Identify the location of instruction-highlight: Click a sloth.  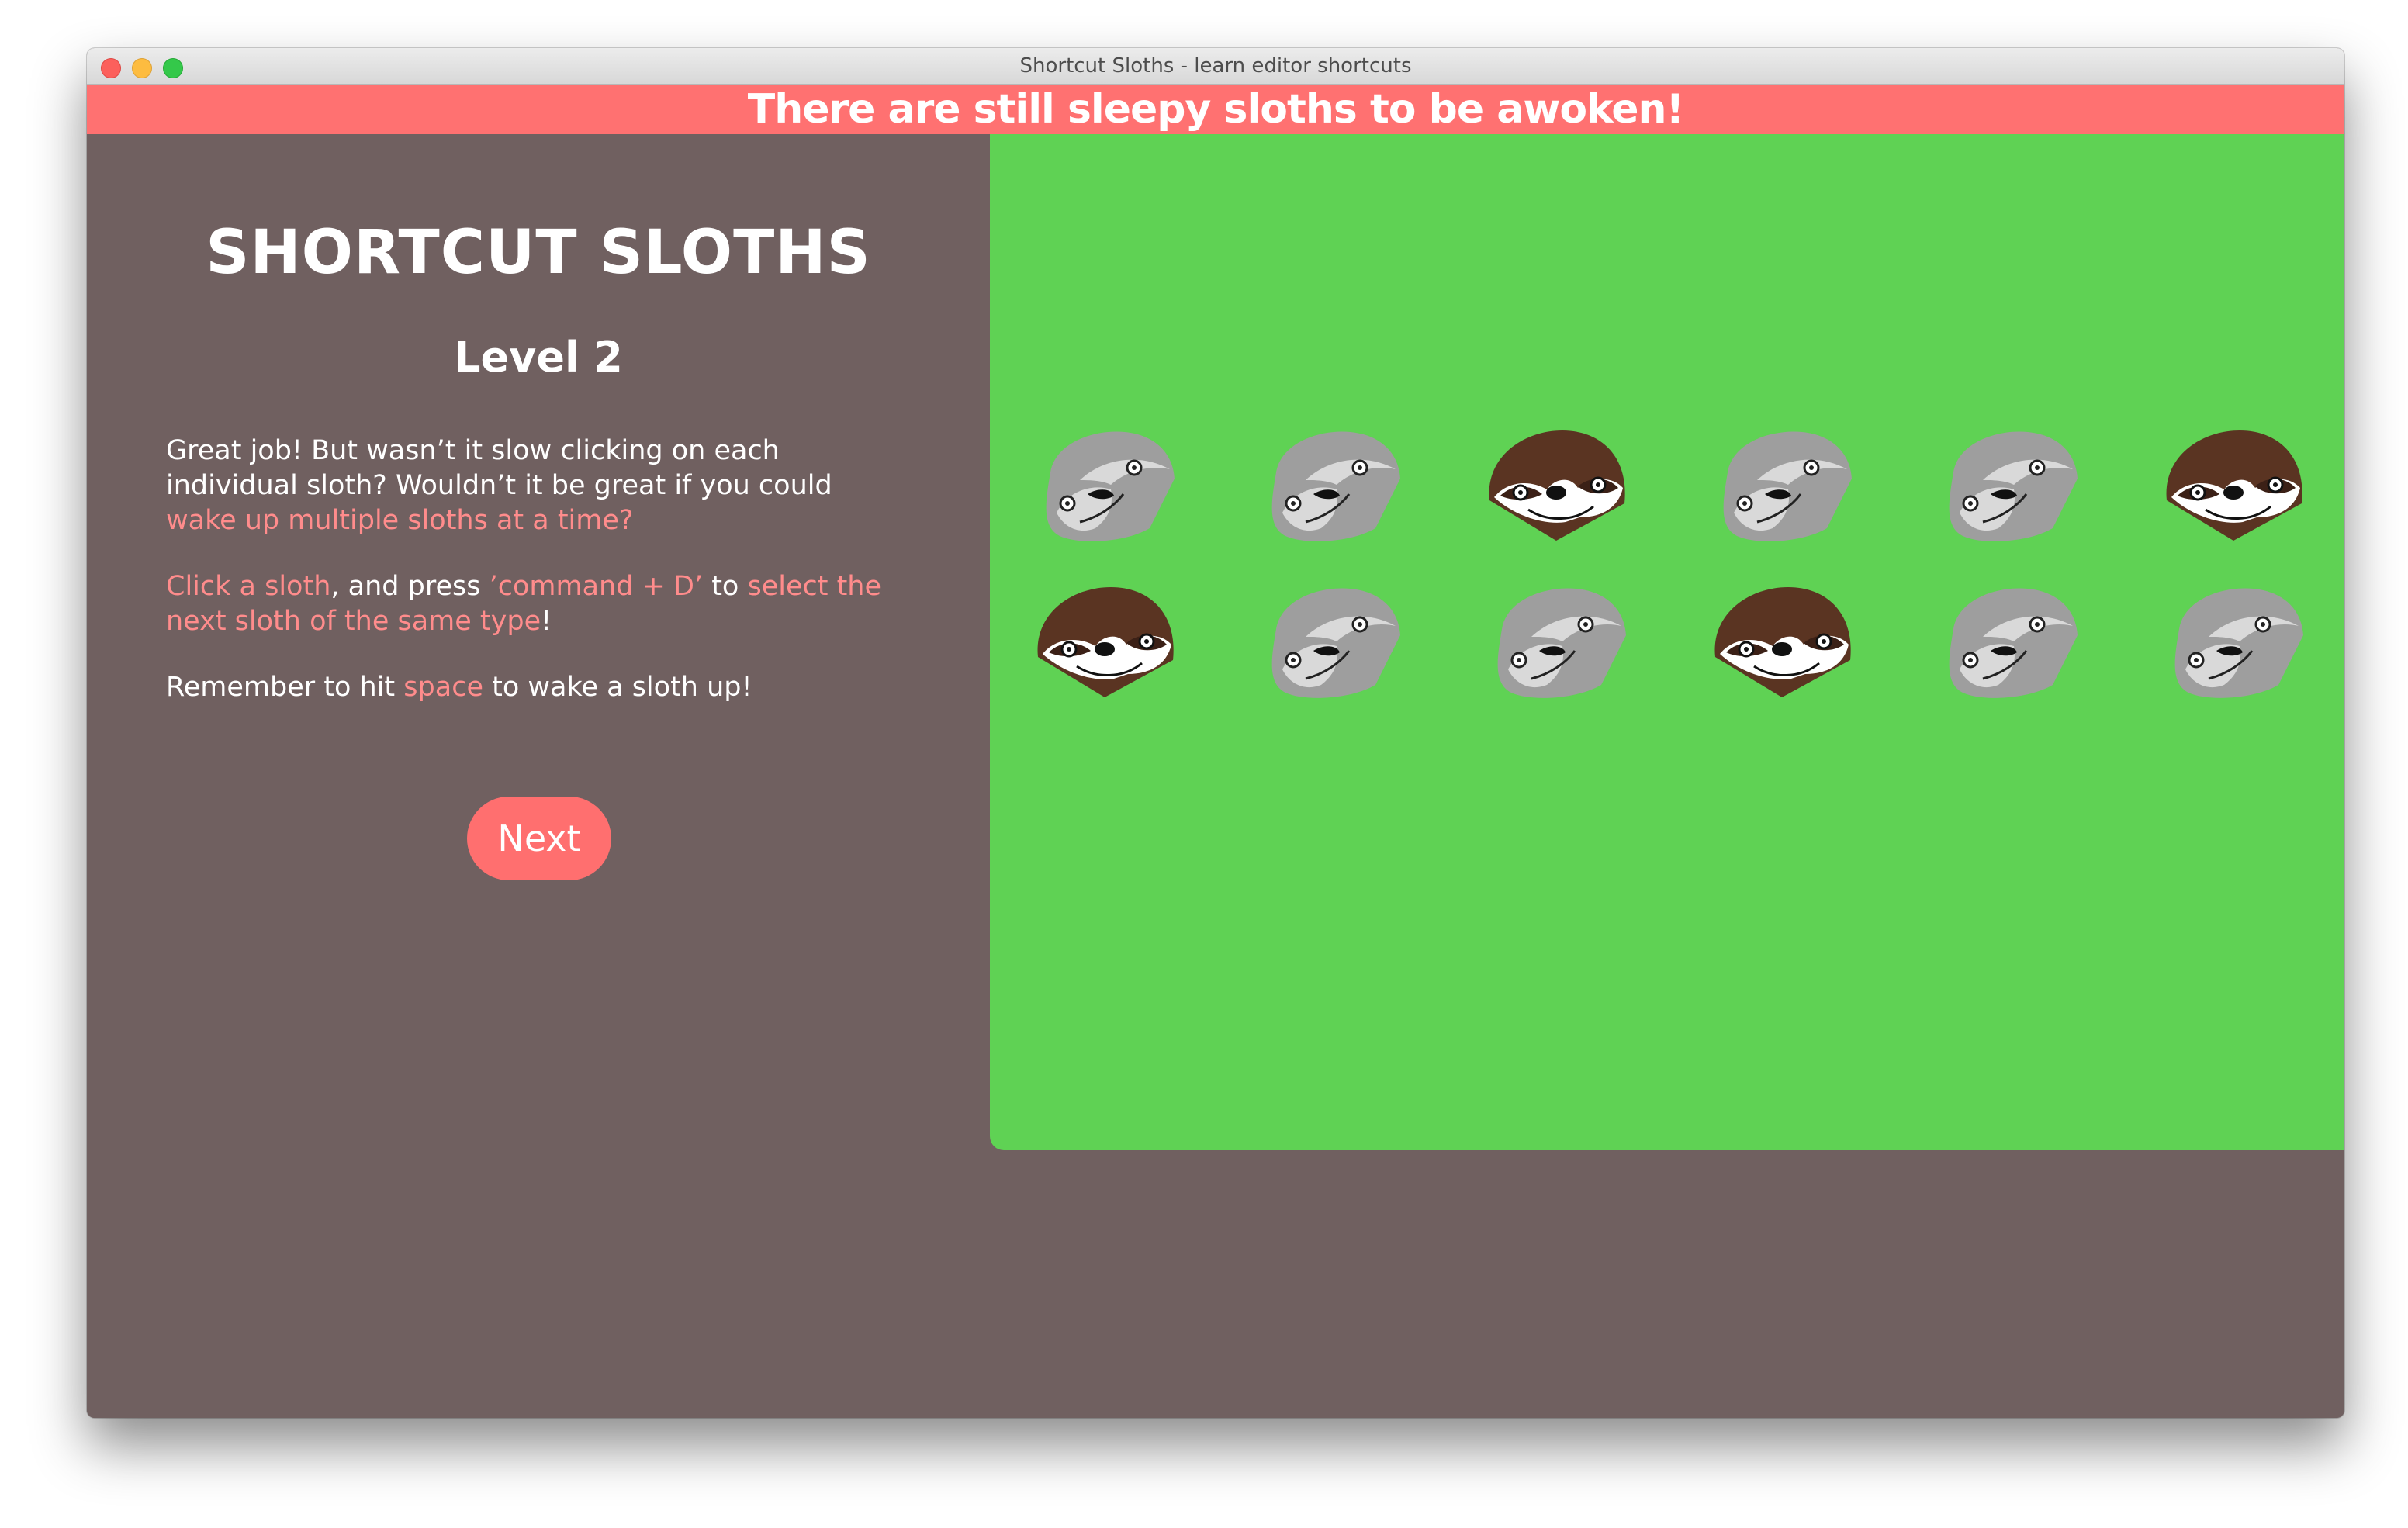
(248, 586).